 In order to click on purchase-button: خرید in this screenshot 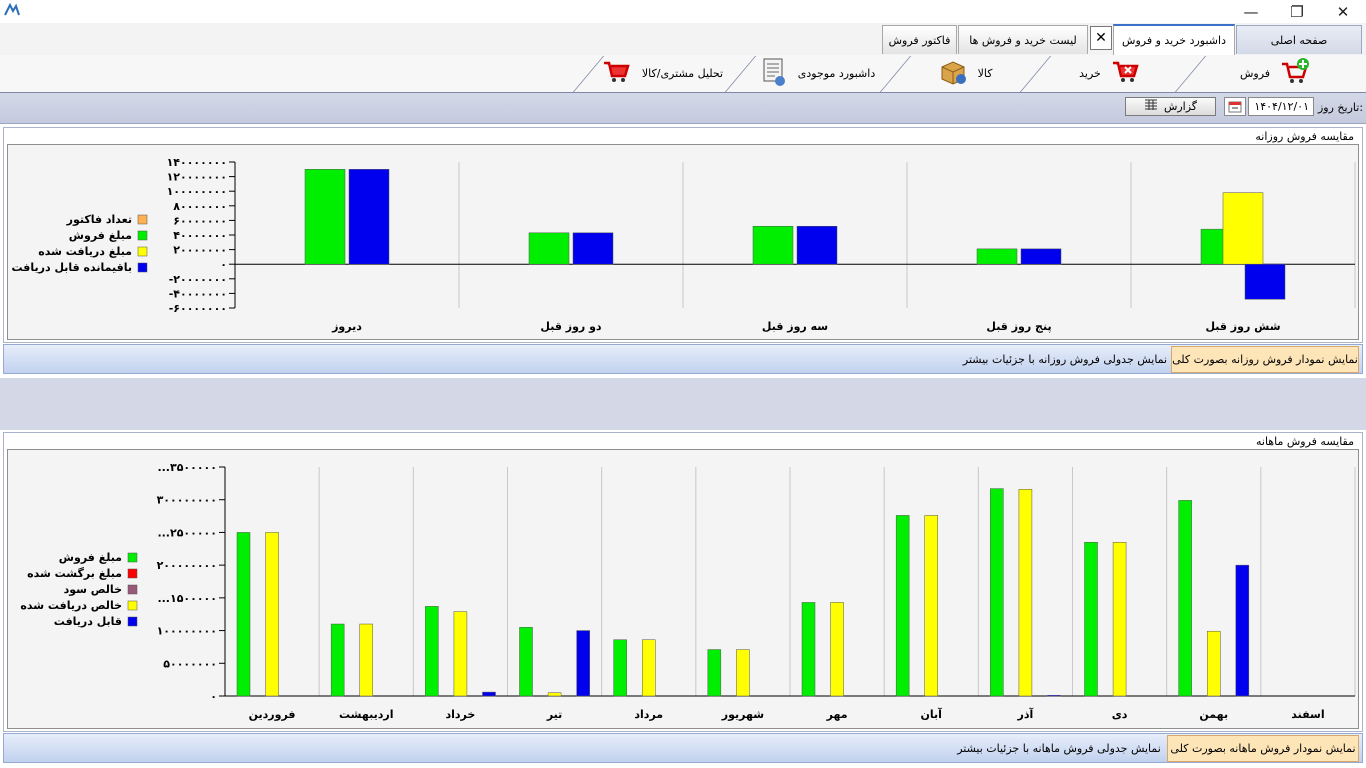, I will do `click(1110, 73)`.